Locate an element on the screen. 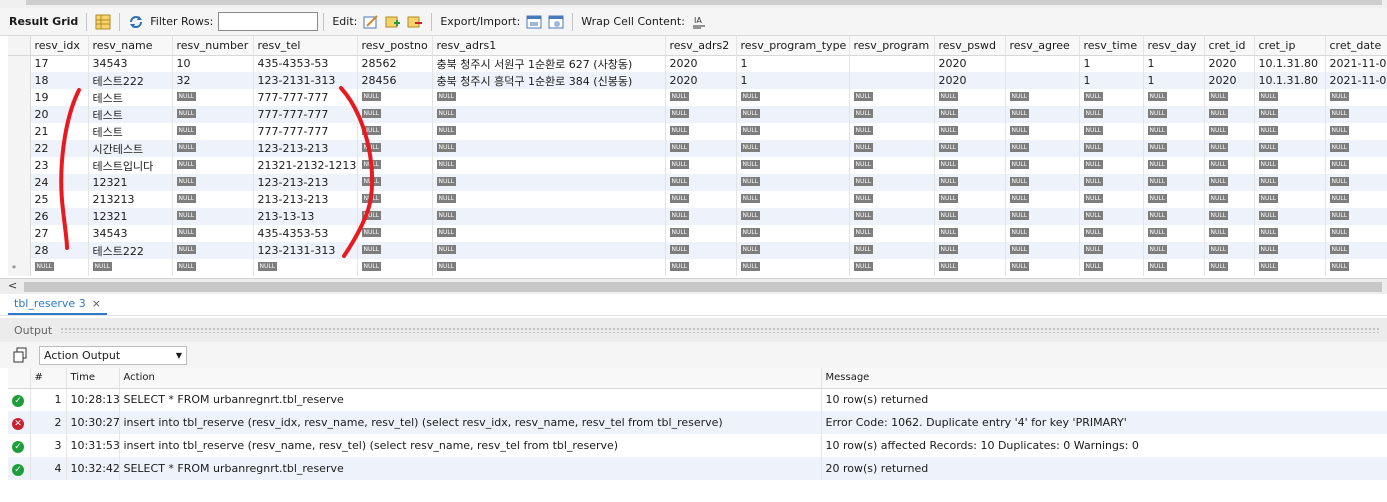  cell-resv-number: 32 is located at coordinates (213, 80).